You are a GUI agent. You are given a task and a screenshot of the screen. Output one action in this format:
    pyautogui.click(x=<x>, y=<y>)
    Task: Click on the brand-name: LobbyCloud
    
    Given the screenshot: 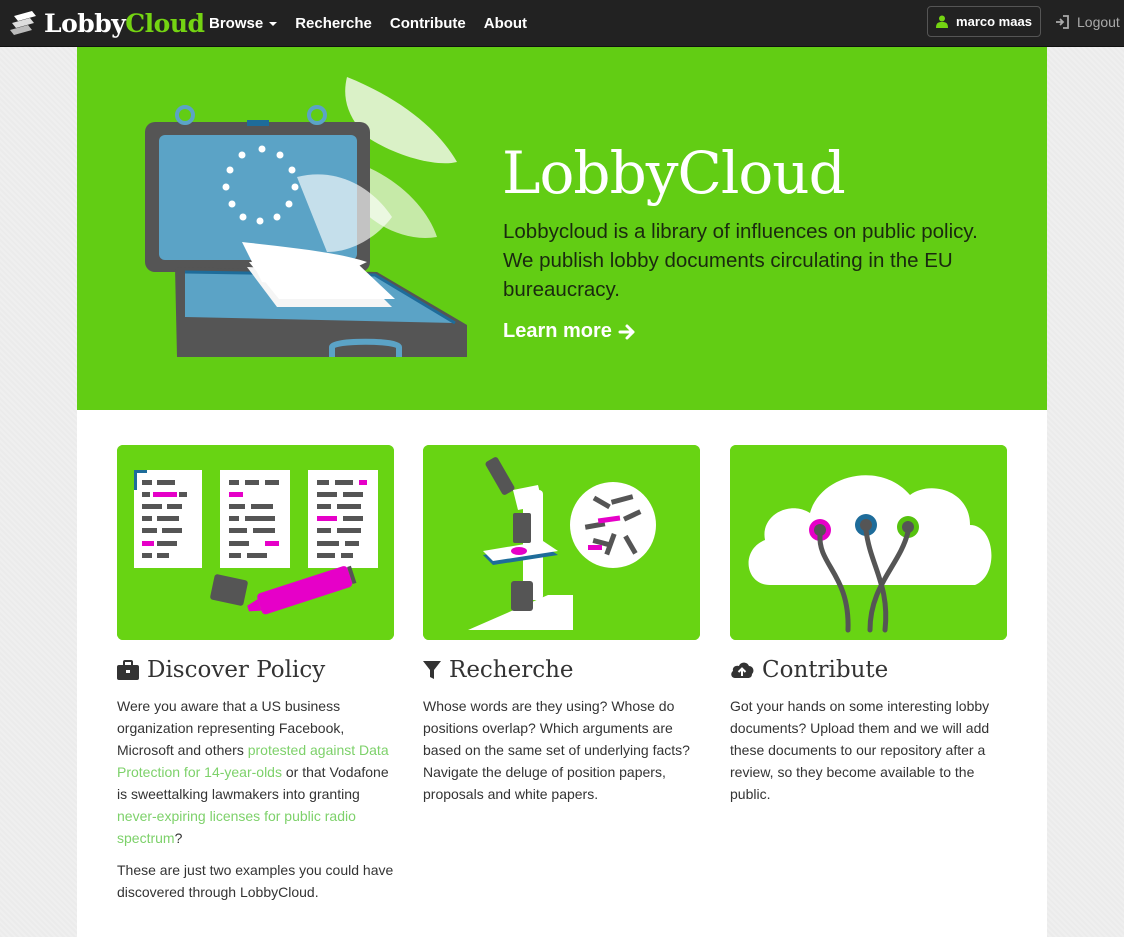 What is the action you would take?
    pyautogui.click(x=124, y=23)
    